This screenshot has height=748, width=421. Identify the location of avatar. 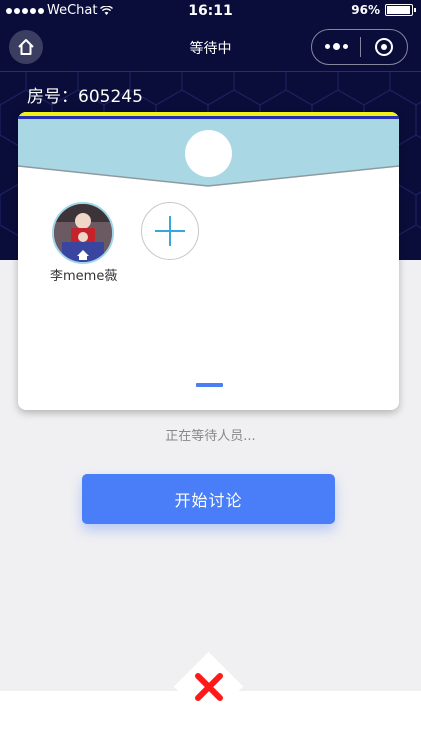
(82, 233).